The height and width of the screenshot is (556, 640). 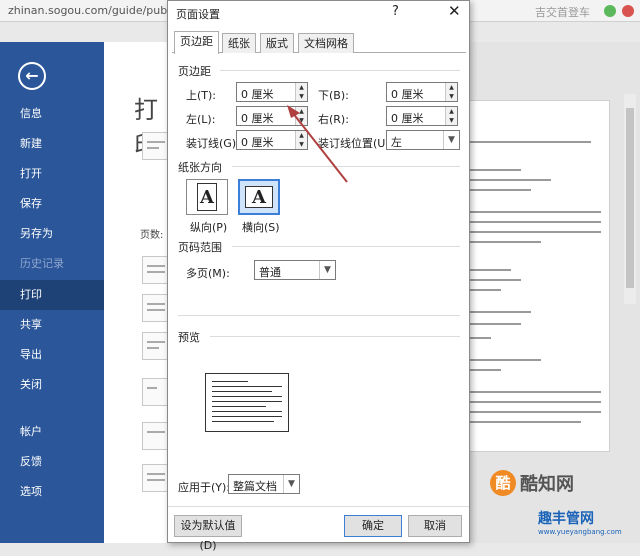 What do you see at coordinates (42, 263) in the screenshot?
I see `nav-history: 历史记录` at bounding box center [42, 263].